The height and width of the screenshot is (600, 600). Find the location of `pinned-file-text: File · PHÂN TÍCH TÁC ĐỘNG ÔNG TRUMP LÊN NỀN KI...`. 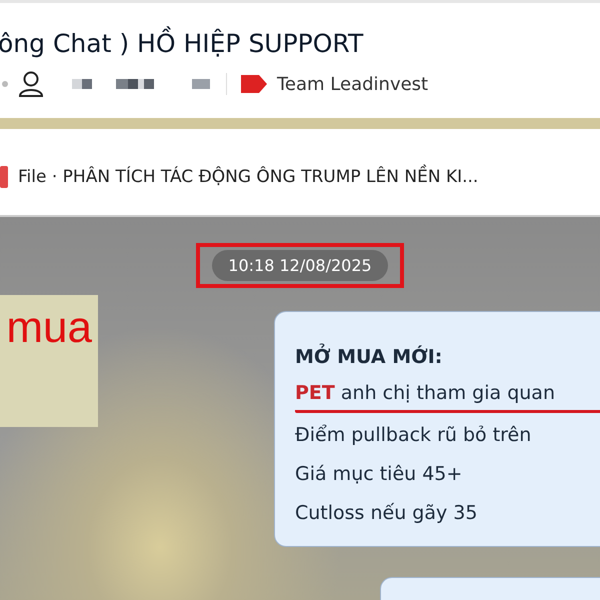

pinned-file-text: File · PHÂN TÍCH TÁC ĐỘNG ÔNG TRUMP LÊN NỀN KI... is located at coordinates (248, 177).